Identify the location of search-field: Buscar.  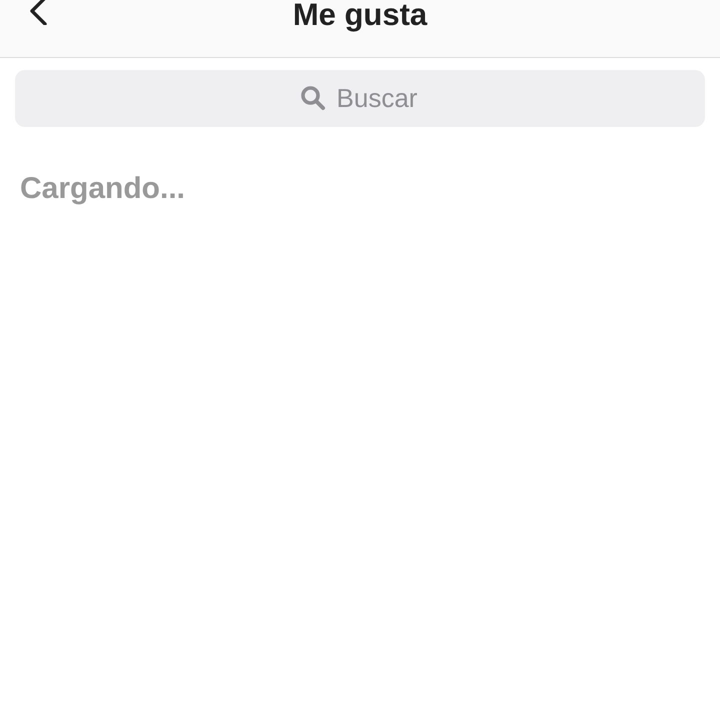
(360, 98).